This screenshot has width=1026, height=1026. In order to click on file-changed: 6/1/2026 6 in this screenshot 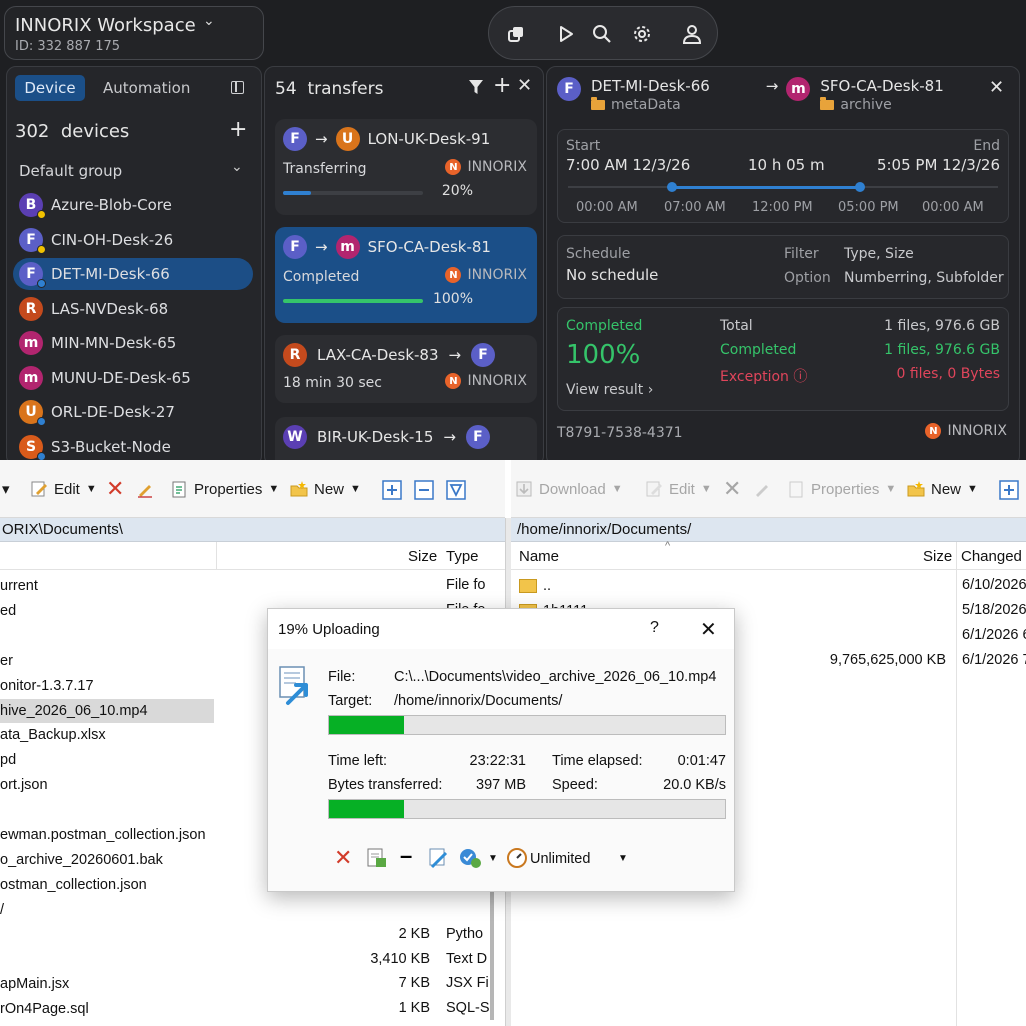, I will do `click(994, 635)`.